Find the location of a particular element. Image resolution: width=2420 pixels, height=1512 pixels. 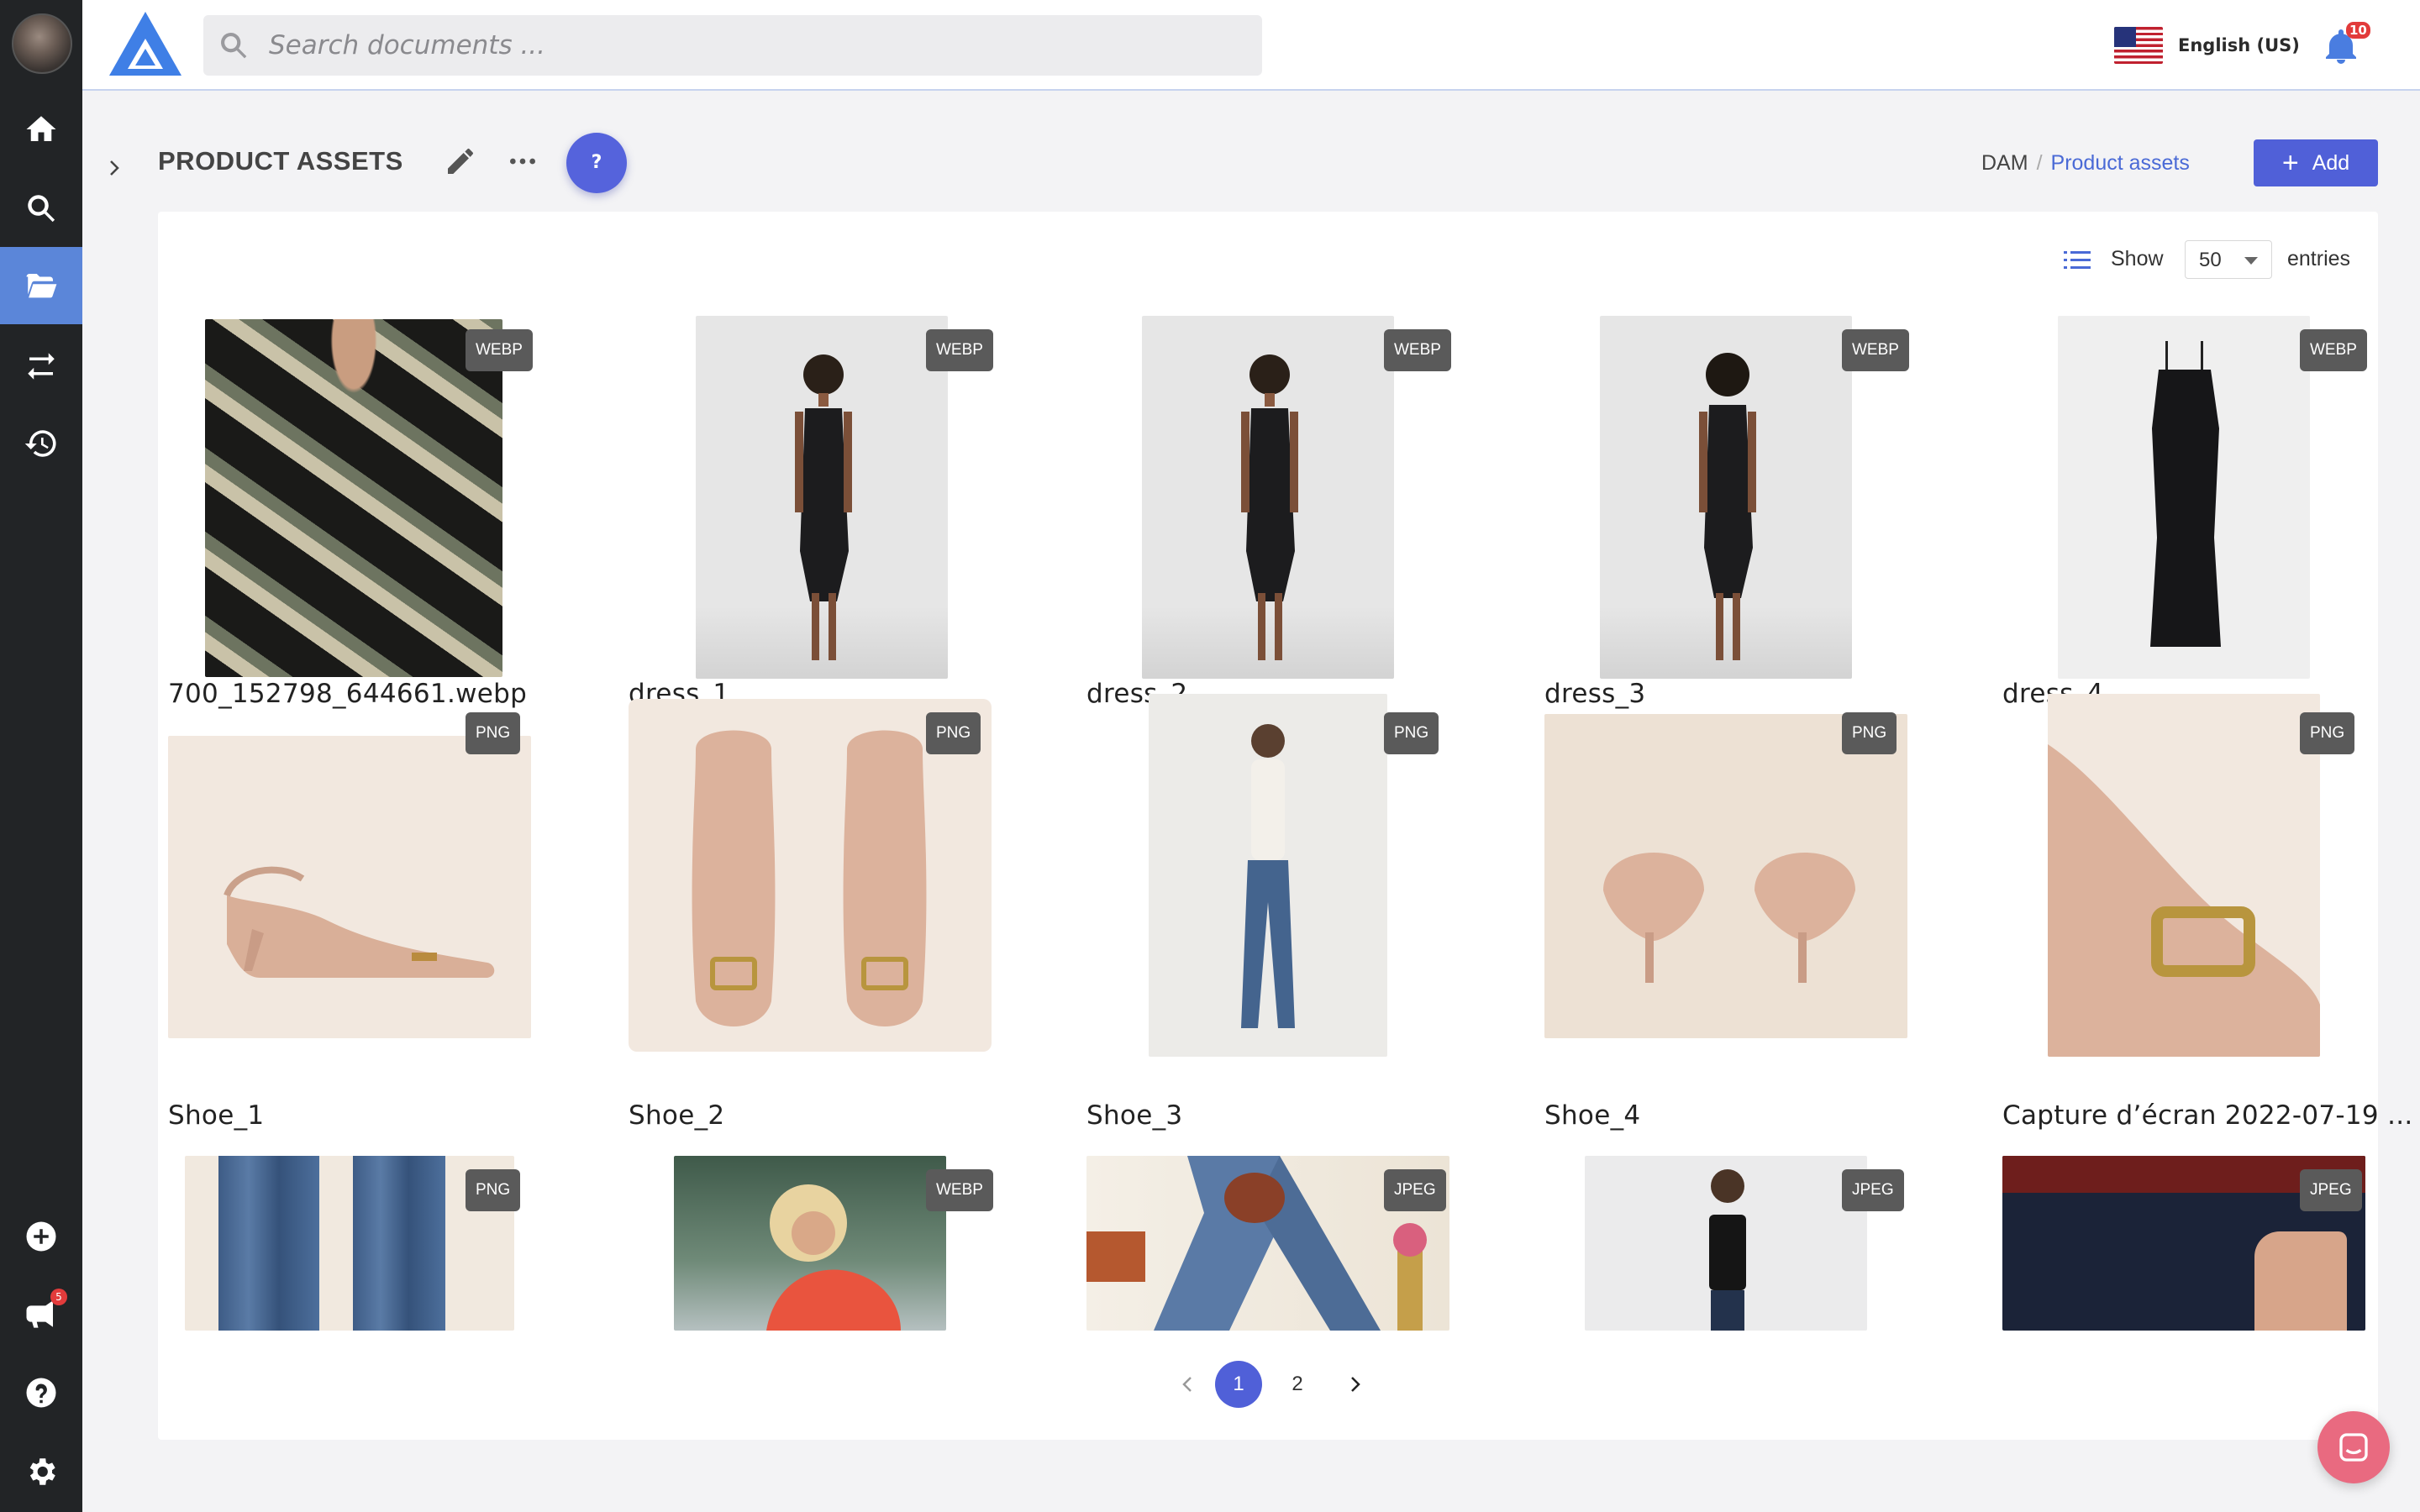

language-selector: English (US) is located at coordinates (2207, 45).